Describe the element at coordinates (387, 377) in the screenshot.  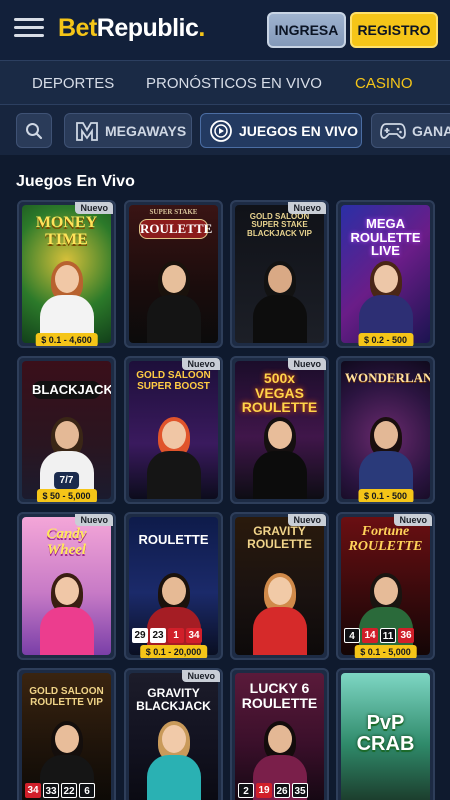
I see `game-title-art: WONDERLAND` at that location.